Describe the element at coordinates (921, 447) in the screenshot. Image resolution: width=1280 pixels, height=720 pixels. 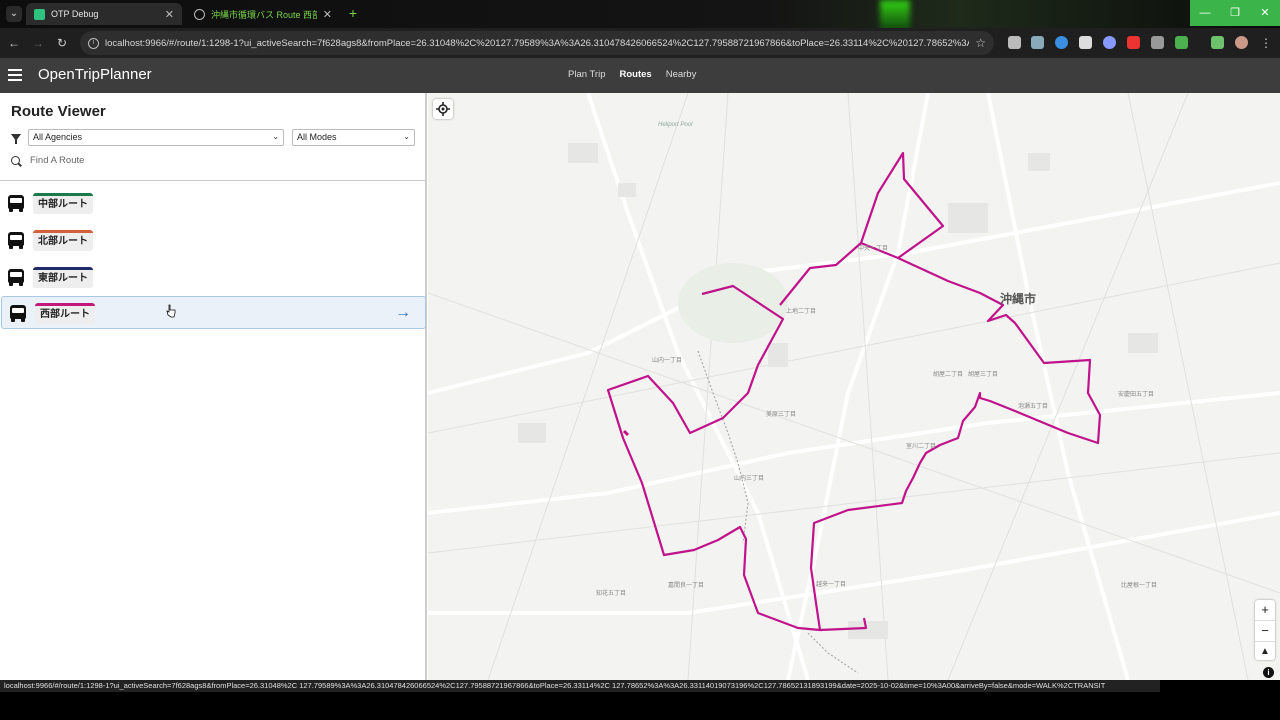
I see `area-label: 室川二丁目` at that location.